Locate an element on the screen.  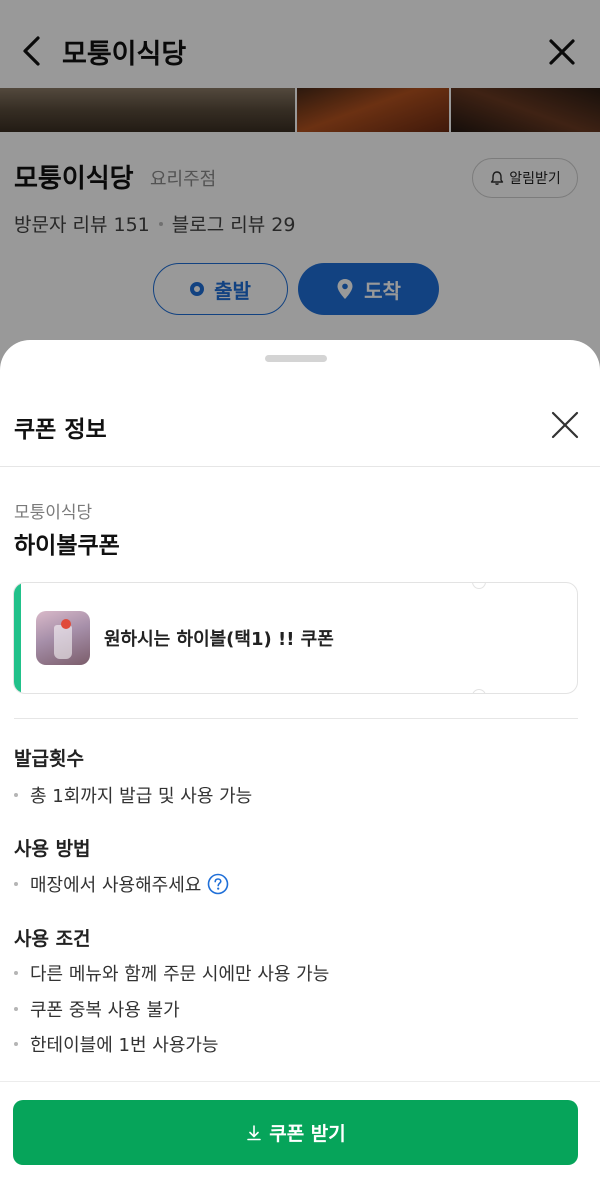
coupon-card: 원하시는 하이볼(택1) !! 쿠폰 is located at coordinates (295, 638).